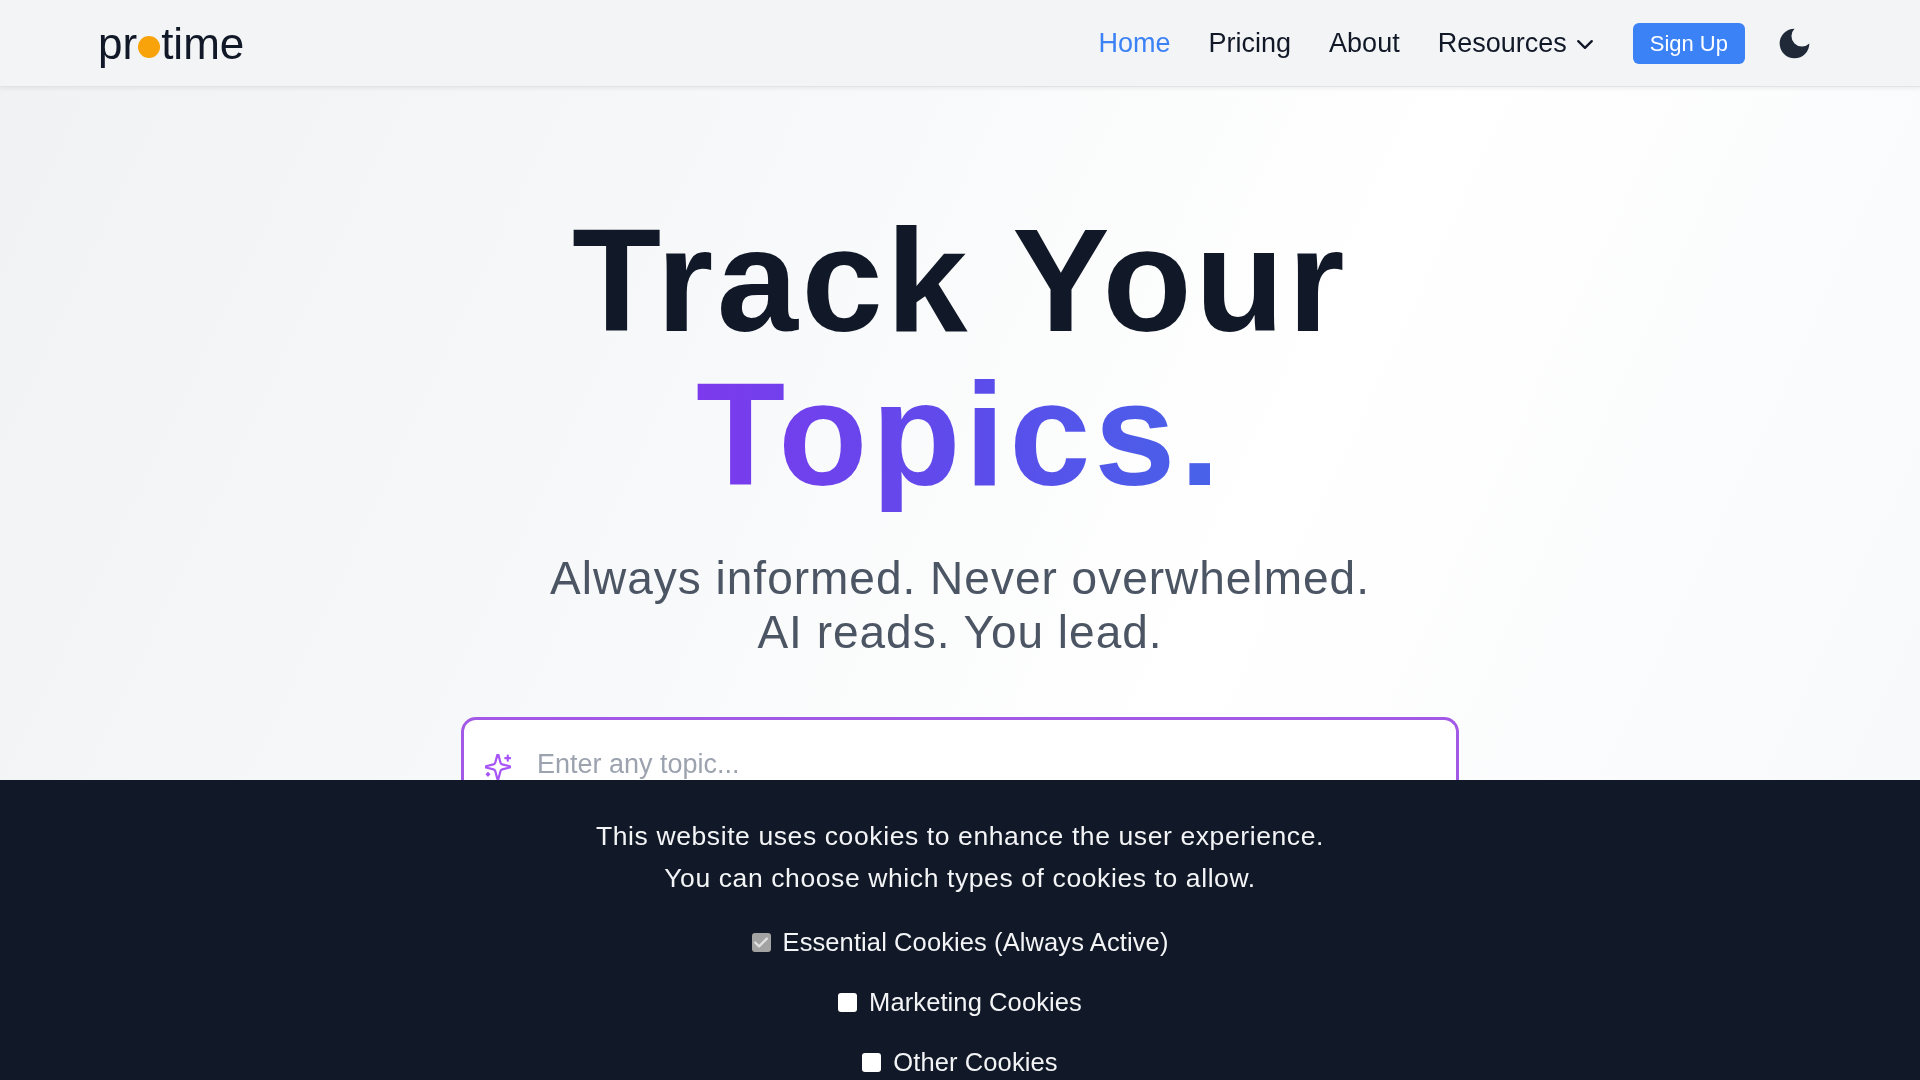 The height and width of the screenshot is (1080, 1920). Describe the element at coordinates (1584, 44) in the screenshot. I see `chevron-down-icon` at that location.